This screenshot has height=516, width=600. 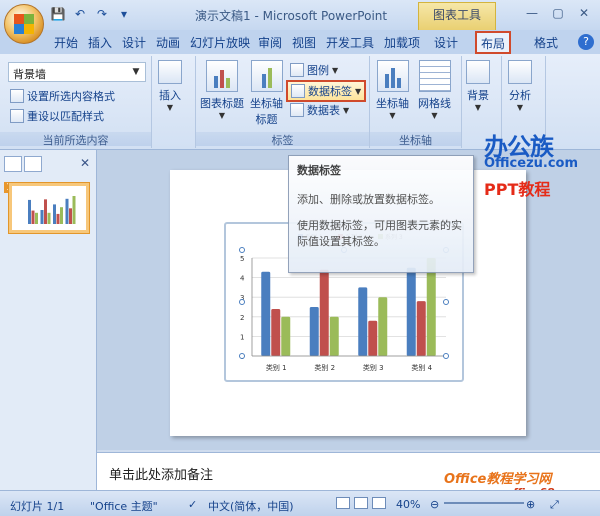 What do you see at coordinates (392, 90) in the screenshot?
I see `axes-button: 坐标轴 ▼` at bounding box center [392, 90].